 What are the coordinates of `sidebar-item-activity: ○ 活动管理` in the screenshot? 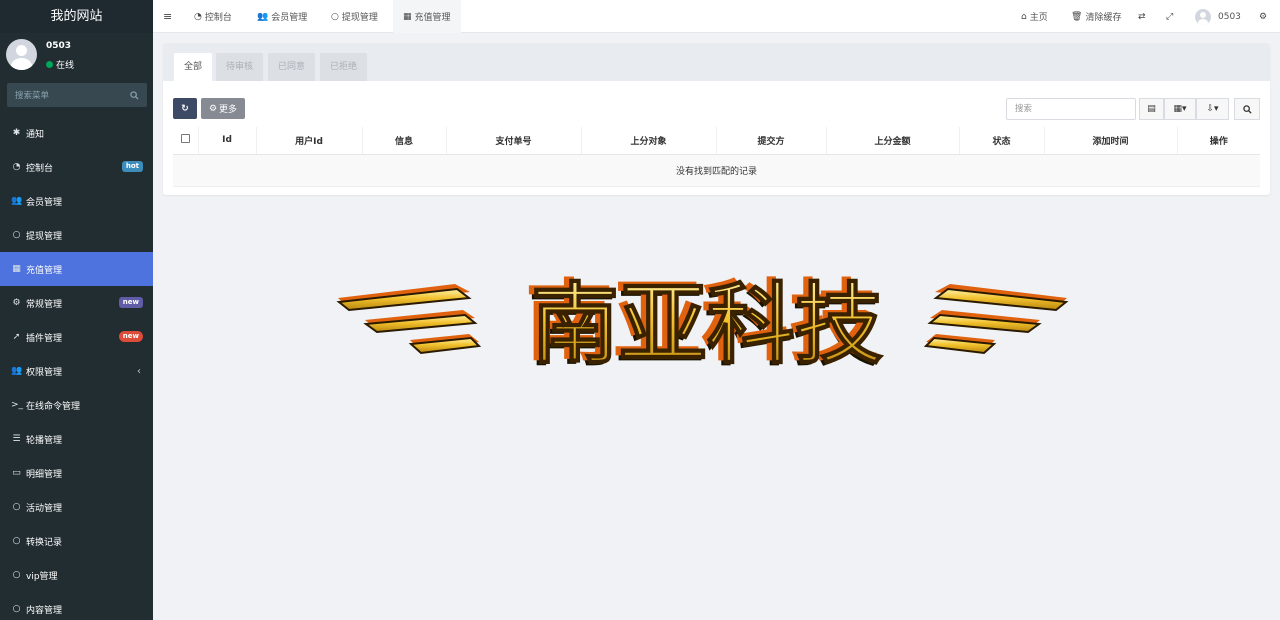 It's located at (76, 507).